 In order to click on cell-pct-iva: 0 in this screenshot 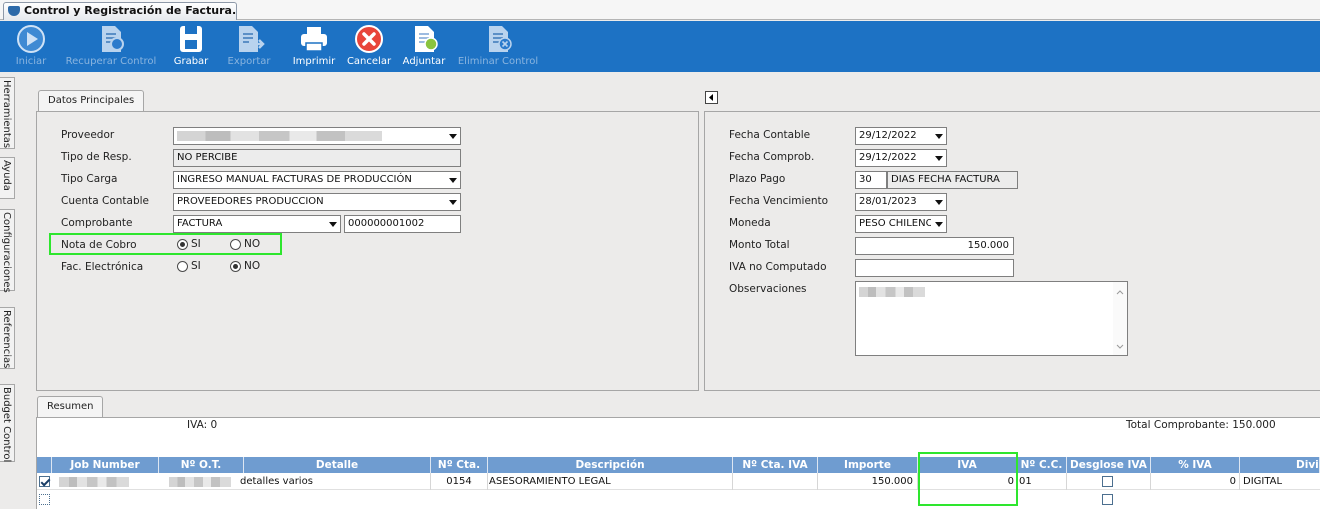, I will do `click(1195, 481)`.